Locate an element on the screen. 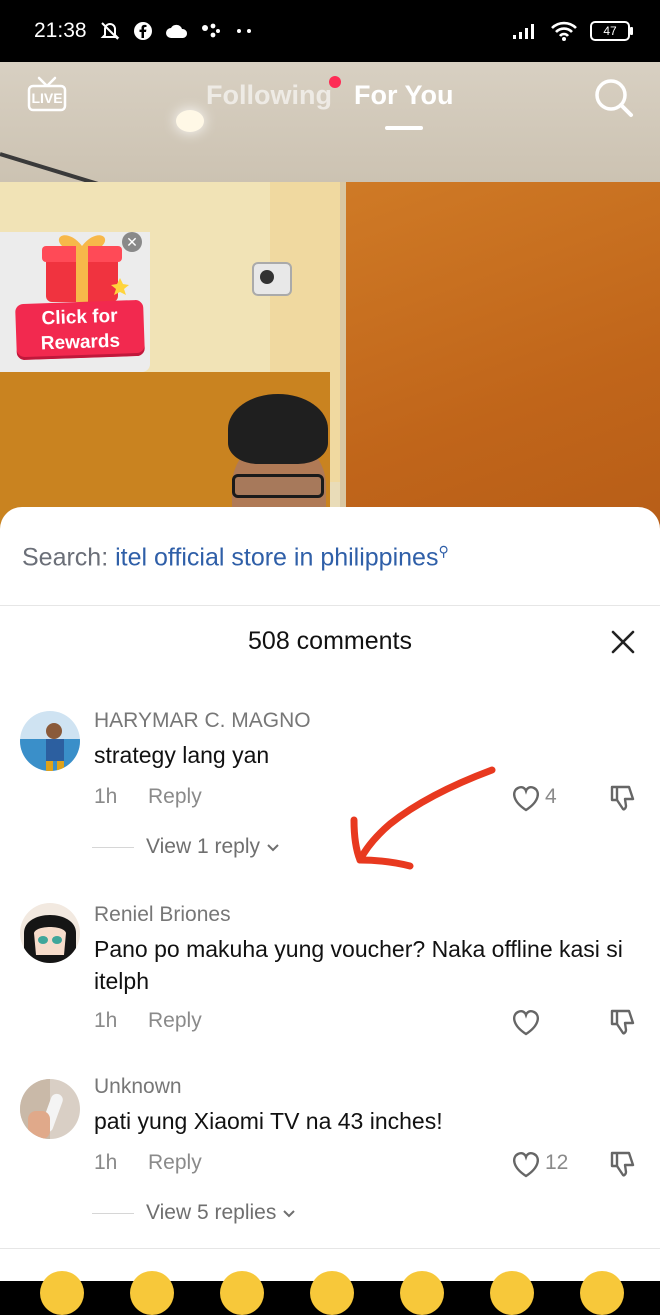 This screenshot has width=660, height=1315. comment-text: pati yung Xiaomi TV na 43 inches! is located at coordinates (268, 1121).